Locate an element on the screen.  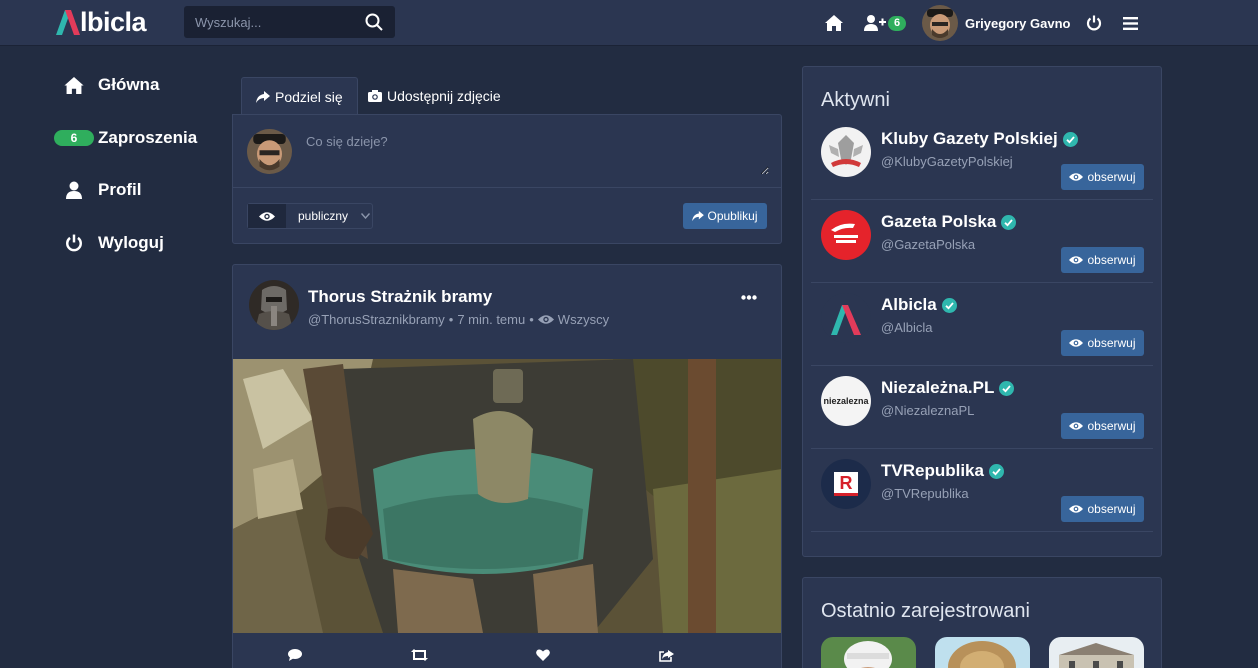
comment-icon is located at coordinates (295, 655).